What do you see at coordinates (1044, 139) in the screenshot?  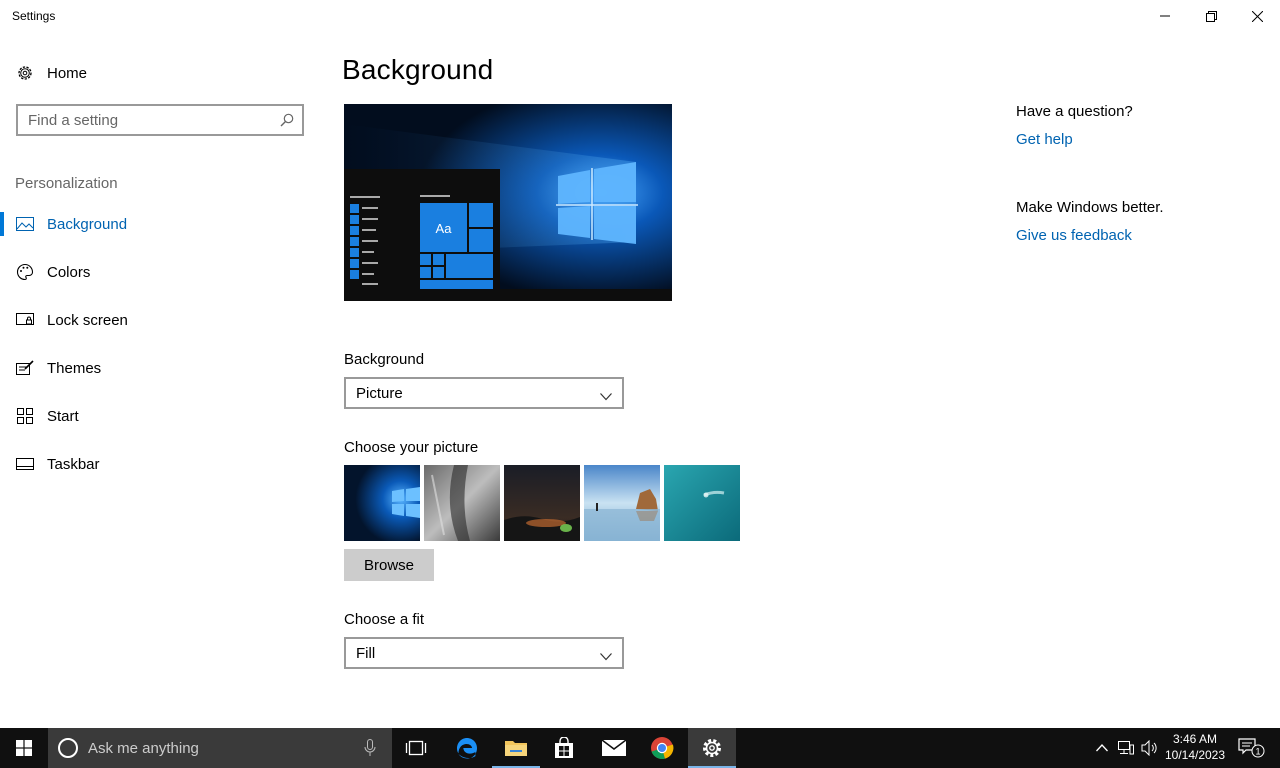 I see `get-help-link: Get help` at bounding box center [1044, 139].